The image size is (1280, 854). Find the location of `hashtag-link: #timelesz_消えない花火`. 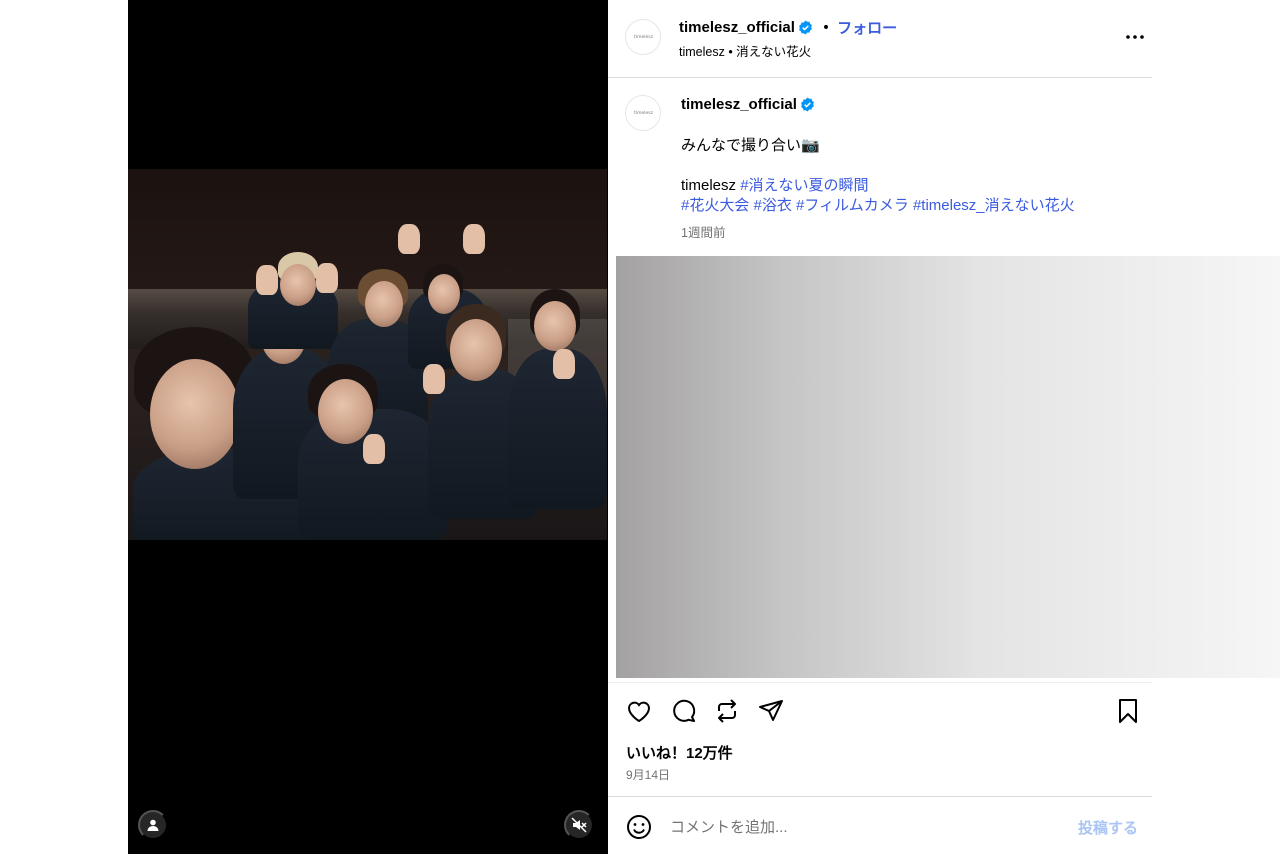

hashtag-link: #timelesz_消えない花火 is located at coordinates (994, 205).